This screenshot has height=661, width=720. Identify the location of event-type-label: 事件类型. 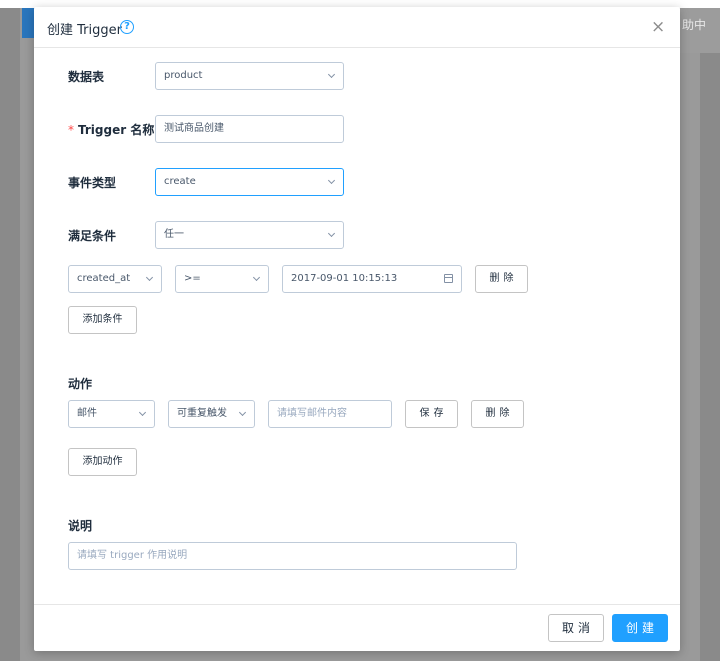
(92, 183).